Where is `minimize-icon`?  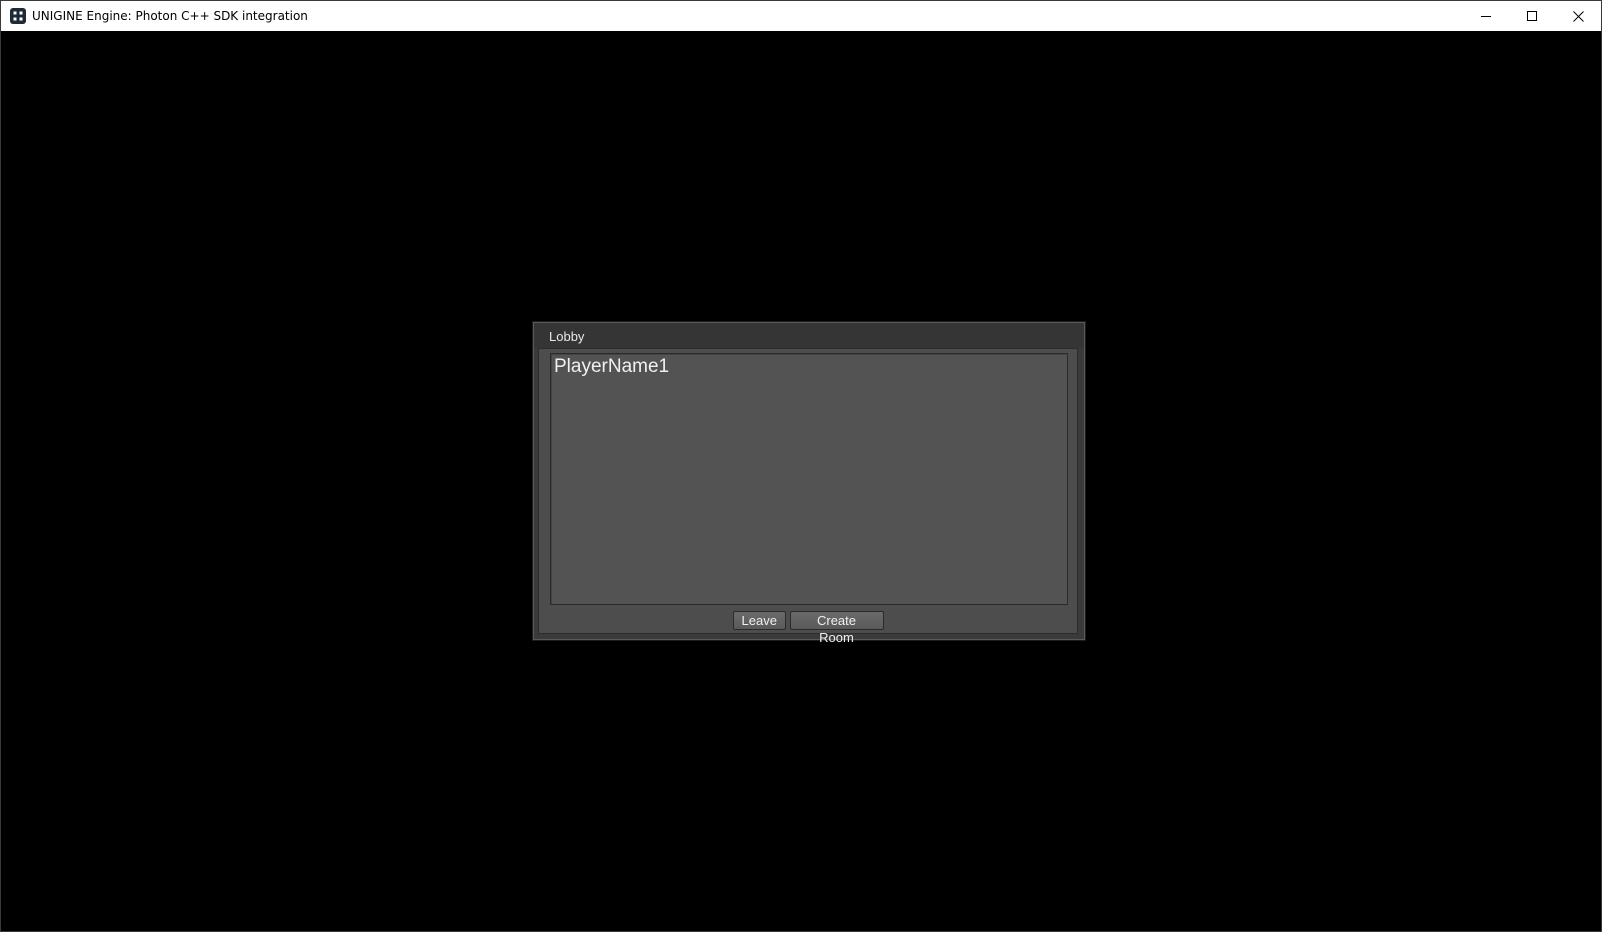
minimize-icon is located at coordinates (1486, 16).